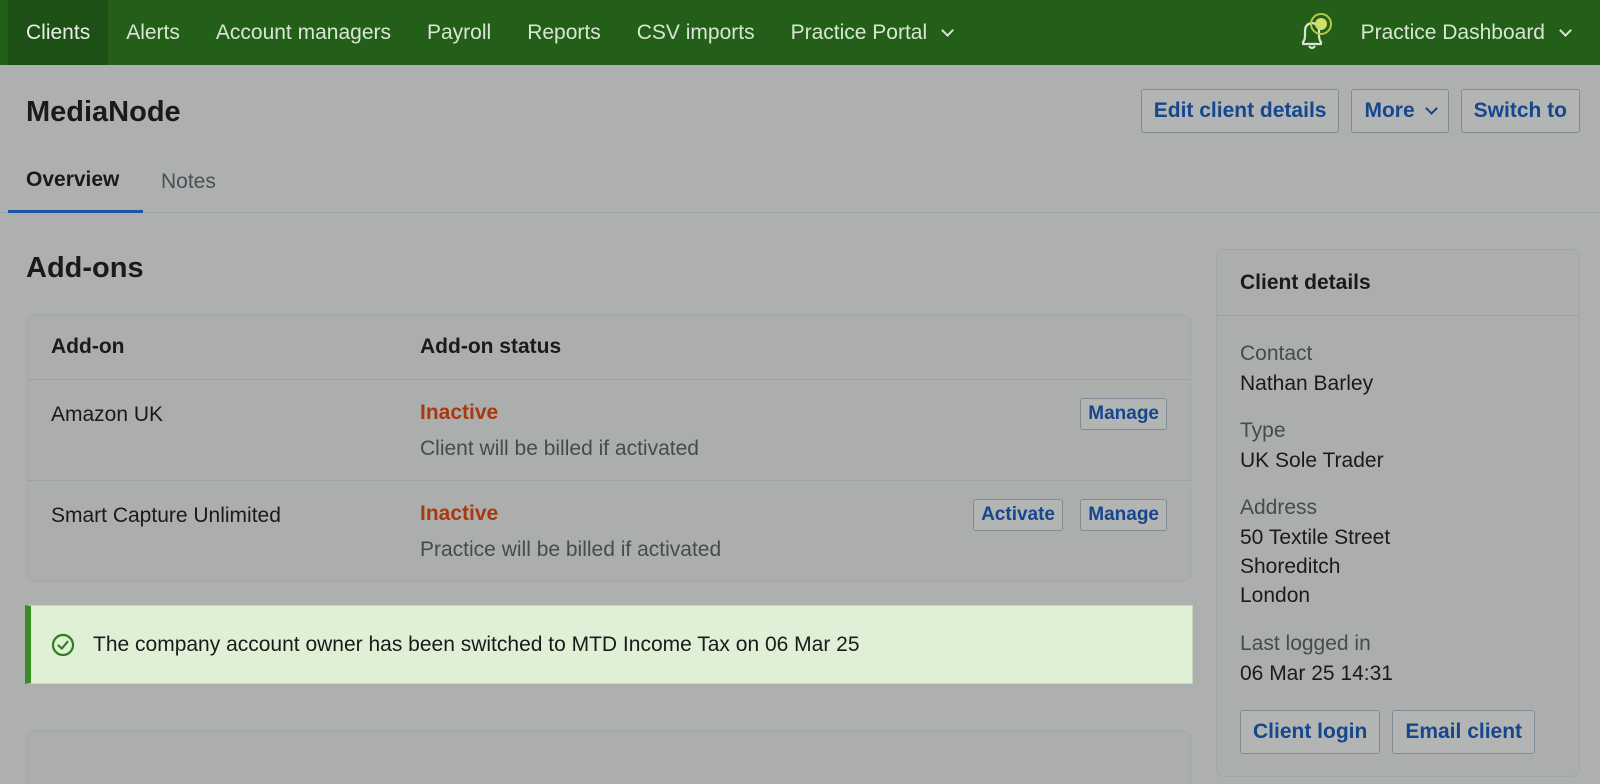 This screenshot has height=784, width=1600. What do you see at coordinates (75, 181) in the screenshot?
I see `tab-overview: Overview` at bounding box center [75, 181].